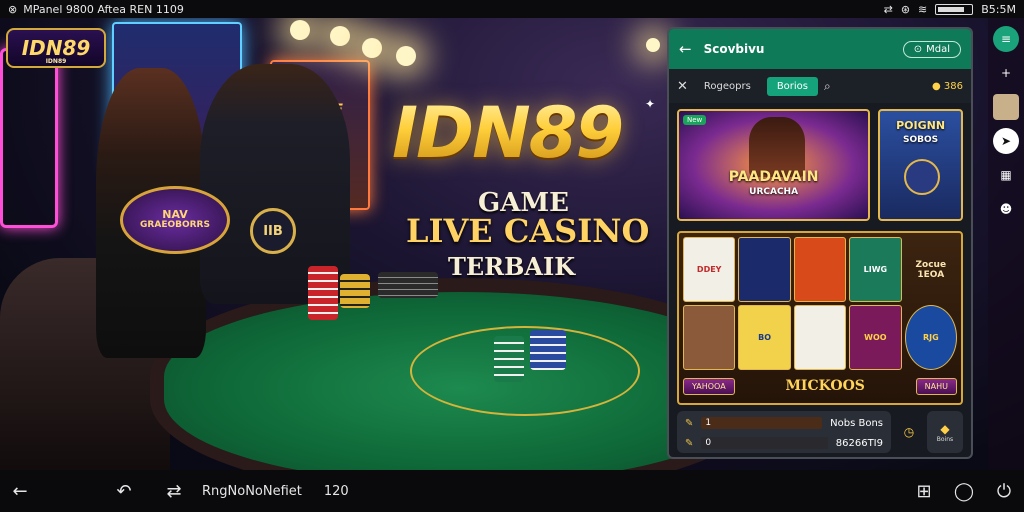 The height and width of the screenshot is (512, 1024). I want to click on promo-small-sub: SOBOS, so click(921, 140).